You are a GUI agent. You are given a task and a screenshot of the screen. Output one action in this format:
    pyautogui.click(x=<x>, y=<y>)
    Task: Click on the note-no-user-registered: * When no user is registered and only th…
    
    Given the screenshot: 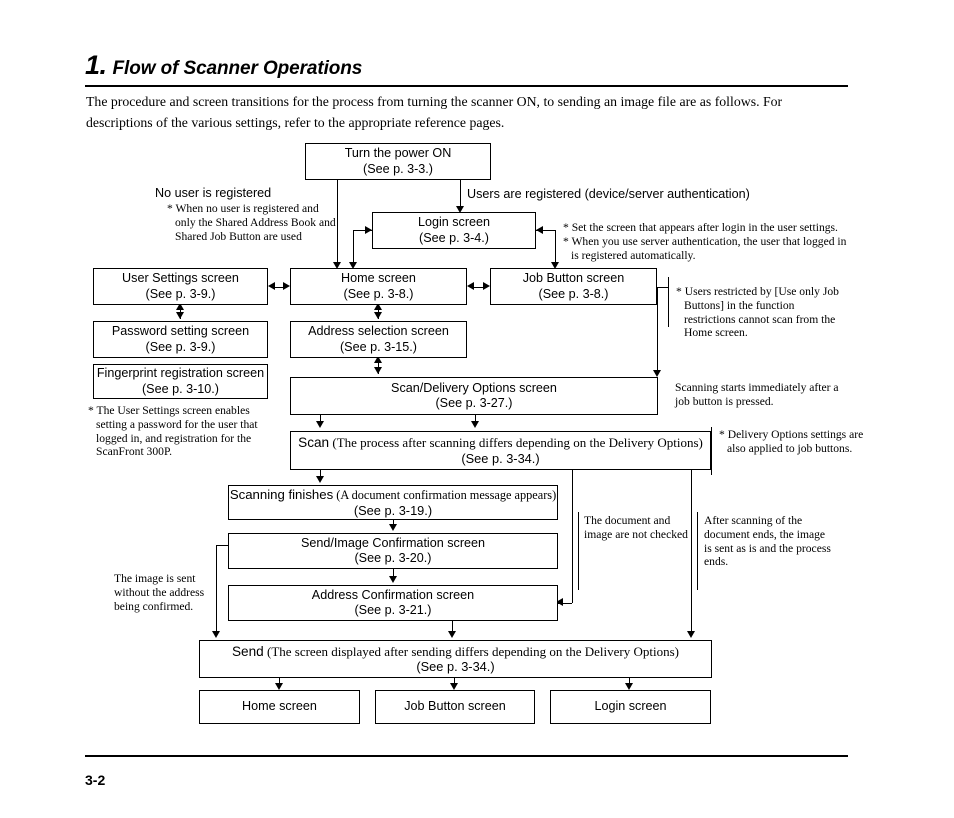 What is the action you would take?
    pyautogui.click(x=254, y=222)
    